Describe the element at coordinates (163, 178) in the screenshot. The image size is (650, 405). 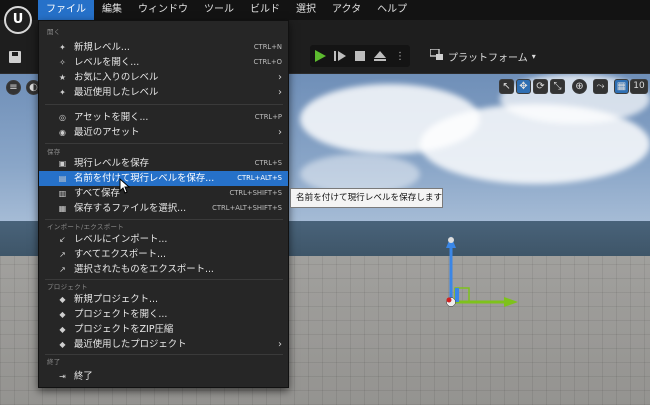
I see `menu-item-save-current-level-as: ▤ 名前を付けて現行レベルを保存... CTRL+ALT+S` at that location.